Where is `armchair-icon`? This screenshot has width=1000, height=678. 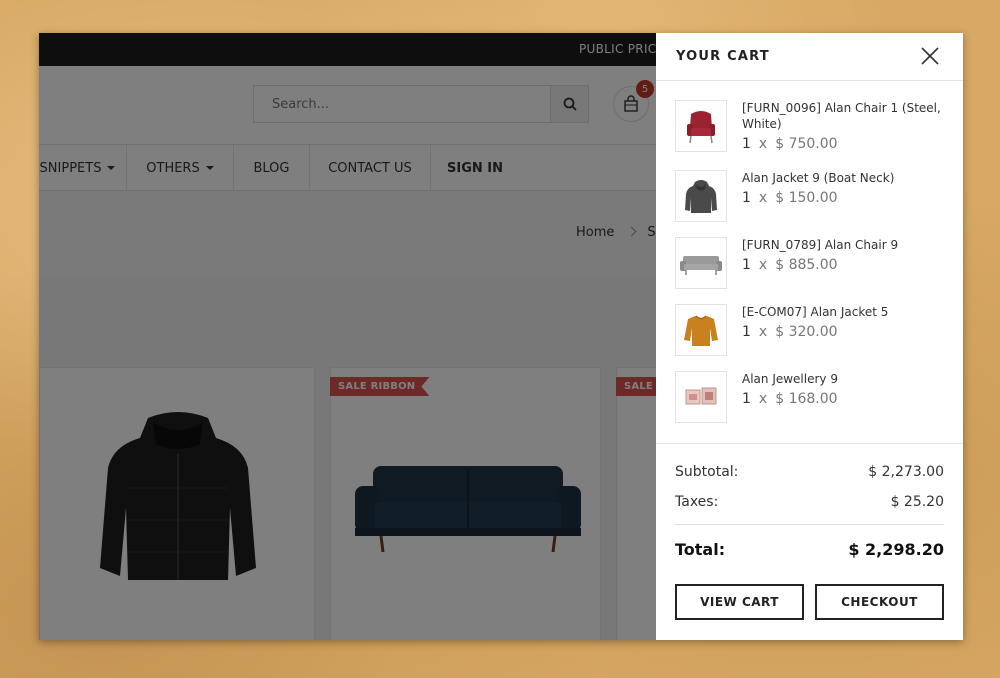 armchair-icon is located at coordinates (701, 127).